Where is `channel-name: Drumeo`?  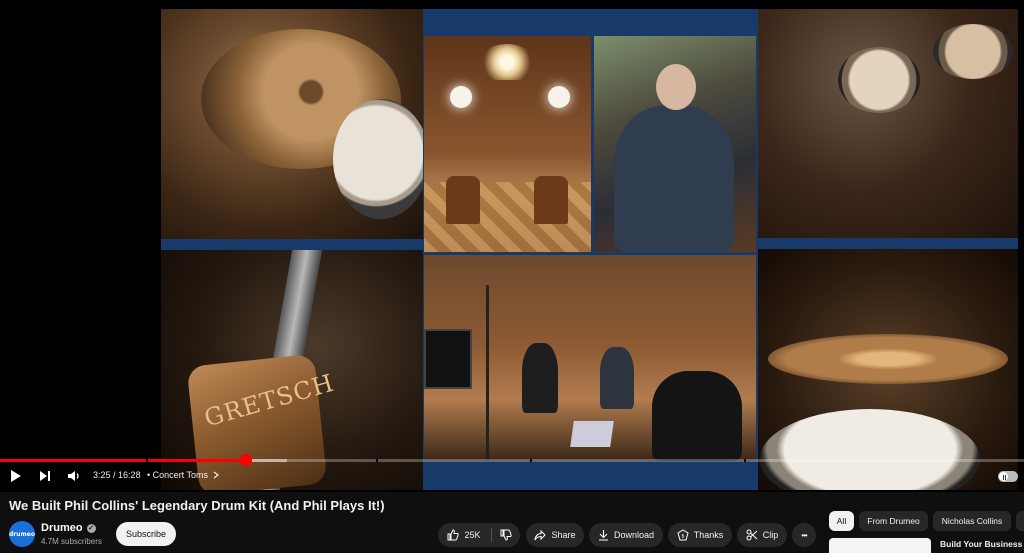 channel-name: Drumeo is located at coordinates (62, 528).